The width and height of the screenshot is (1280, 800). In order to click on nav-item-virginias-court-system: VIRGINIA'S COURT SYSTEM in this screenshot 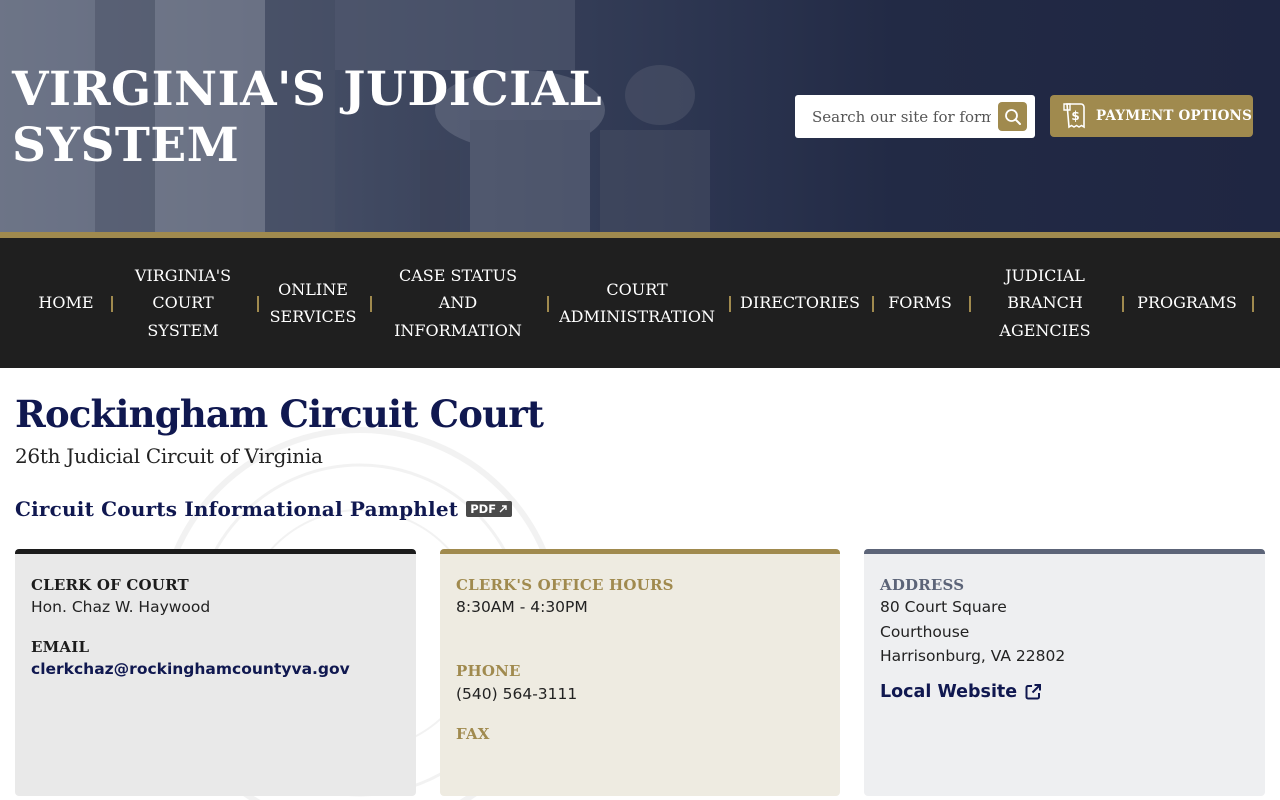, I will do `click(183, 303)`.